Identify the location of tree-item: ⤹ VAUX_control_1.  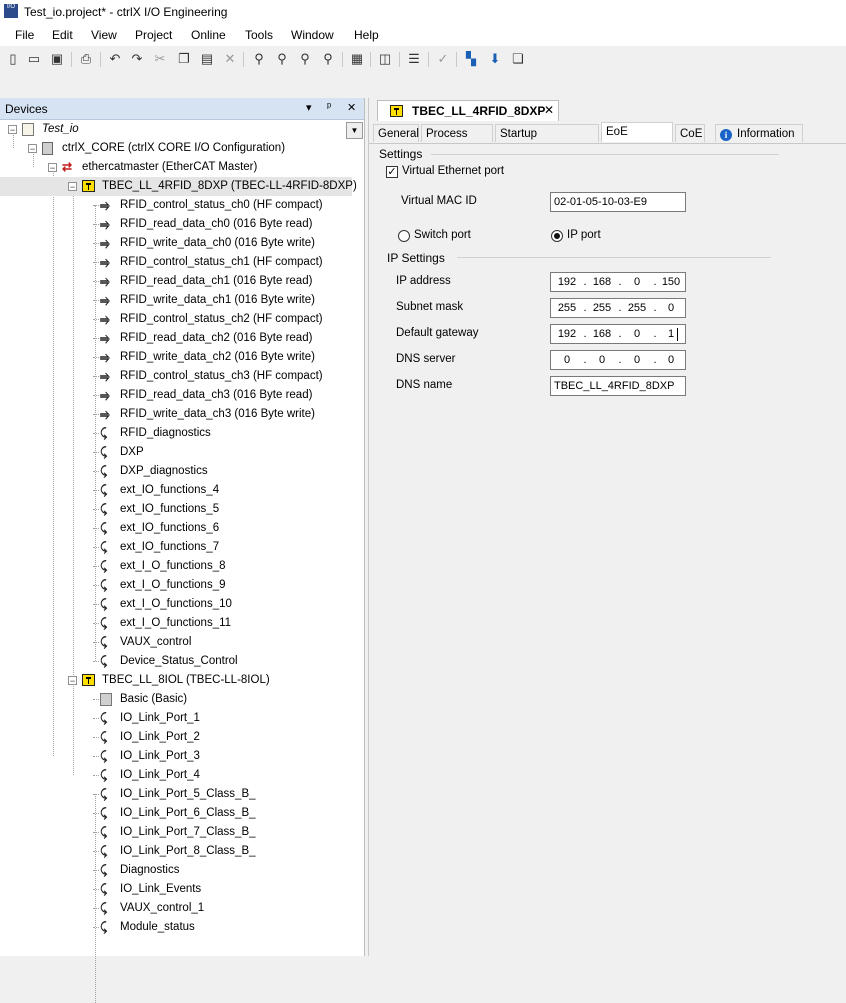
(181, 908).